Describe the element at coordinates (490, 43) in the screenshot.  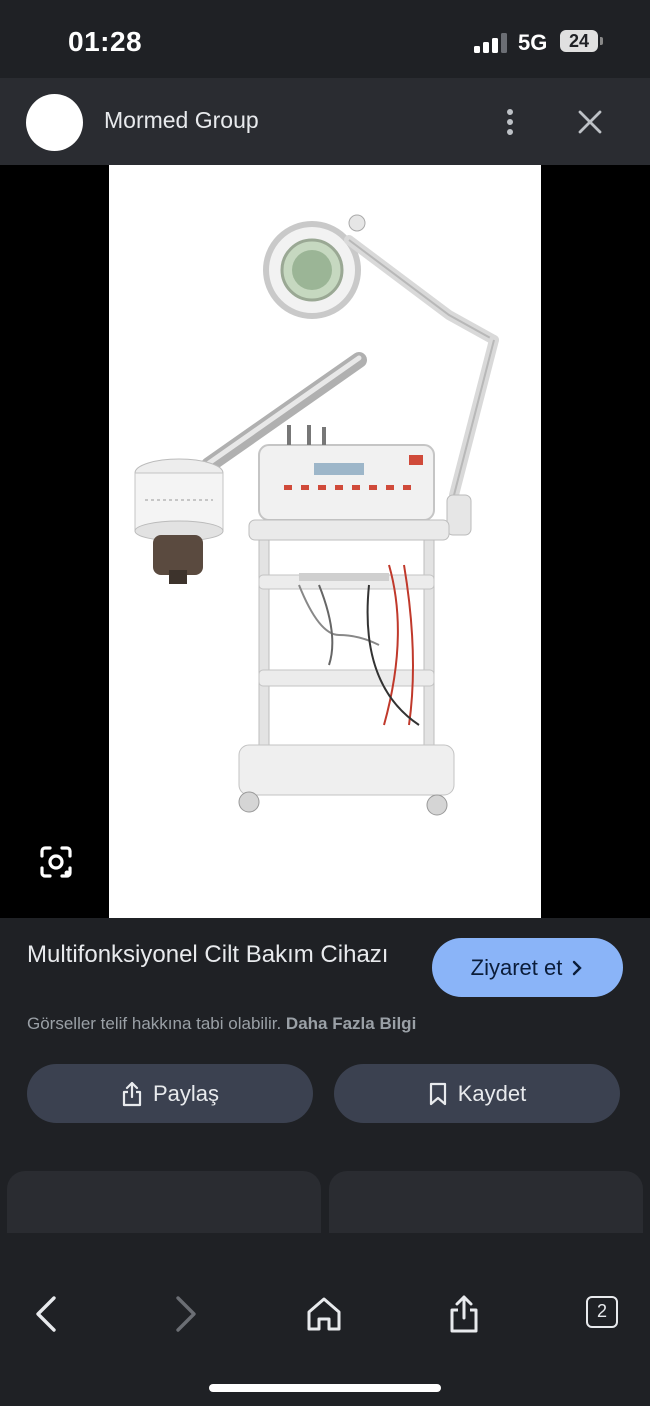
I see `signal-icon` at that location.